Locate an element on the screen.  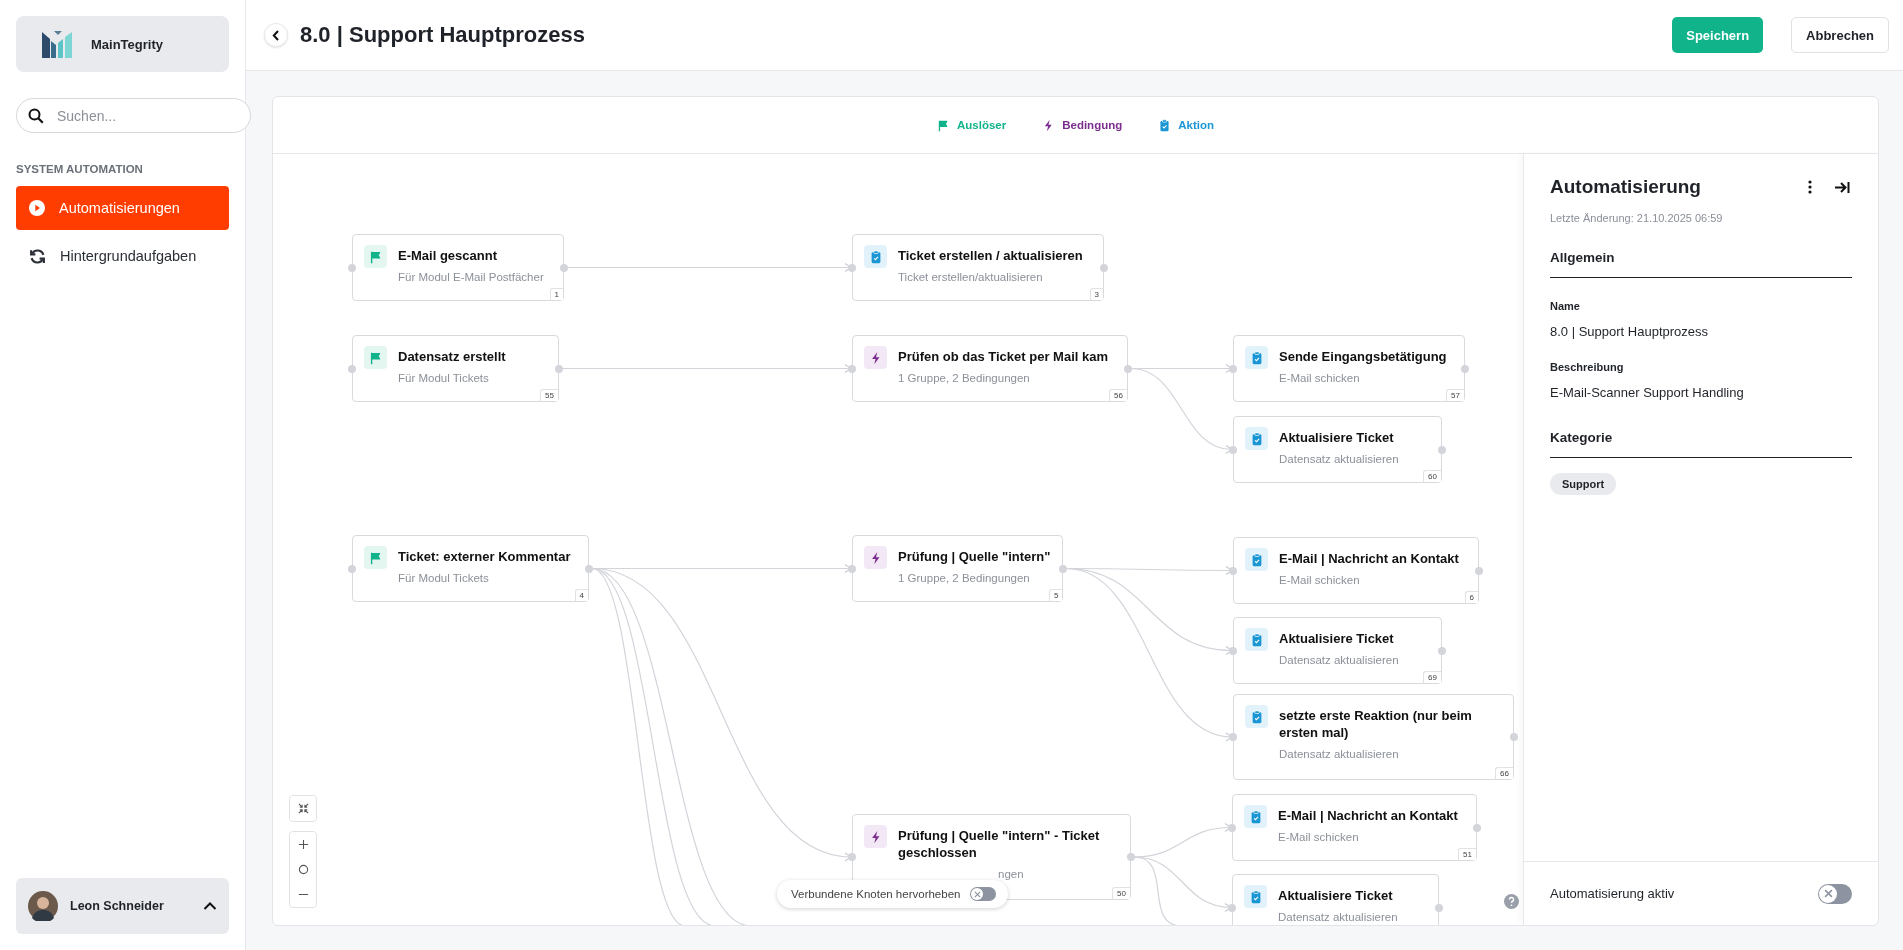
node-title: setzte erste Reaktion (nur beim ersten mal) is located at coordinates (1376, 725).